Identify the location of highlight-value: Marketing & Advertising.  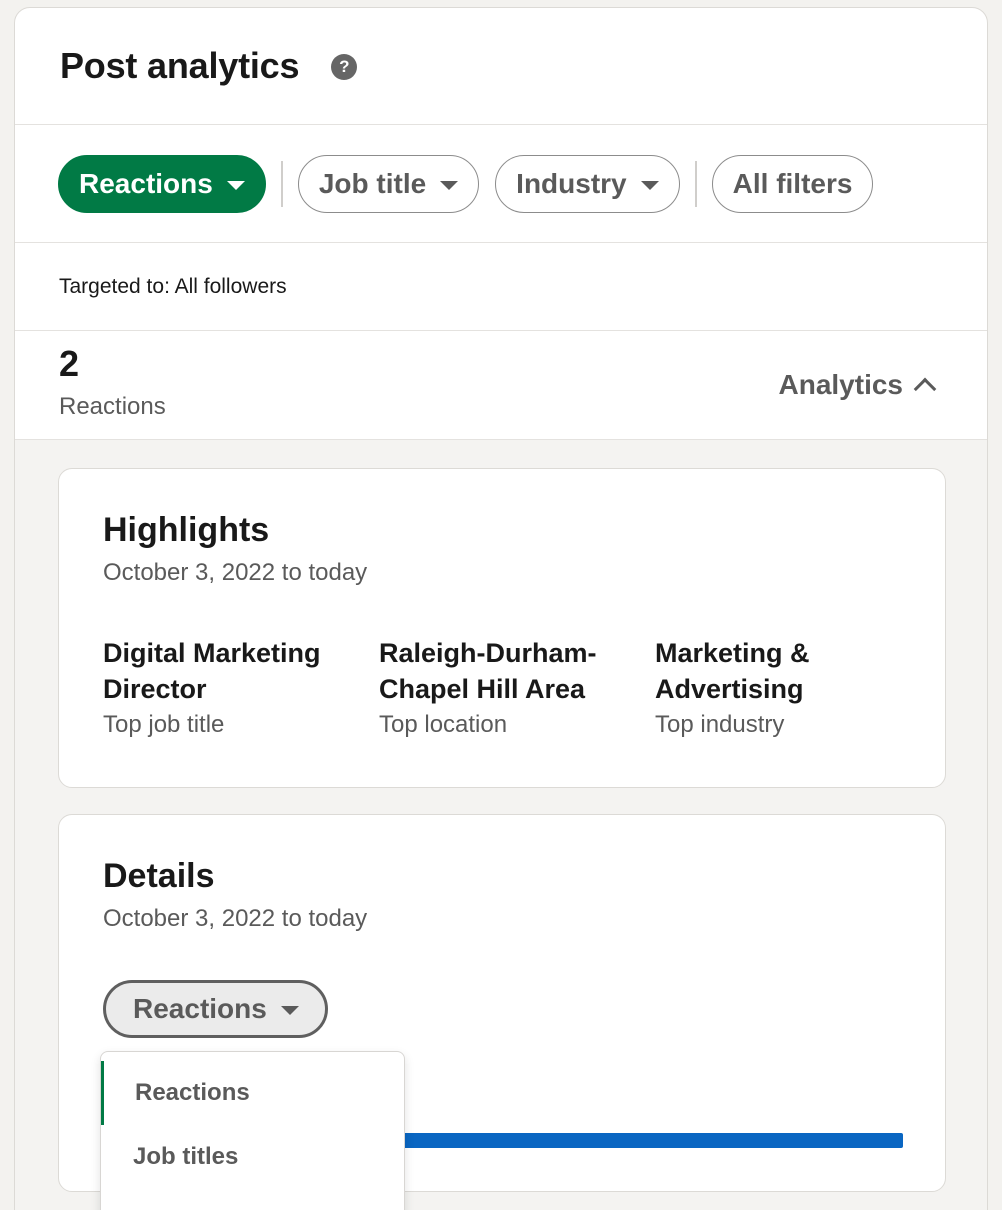
(732, 671).